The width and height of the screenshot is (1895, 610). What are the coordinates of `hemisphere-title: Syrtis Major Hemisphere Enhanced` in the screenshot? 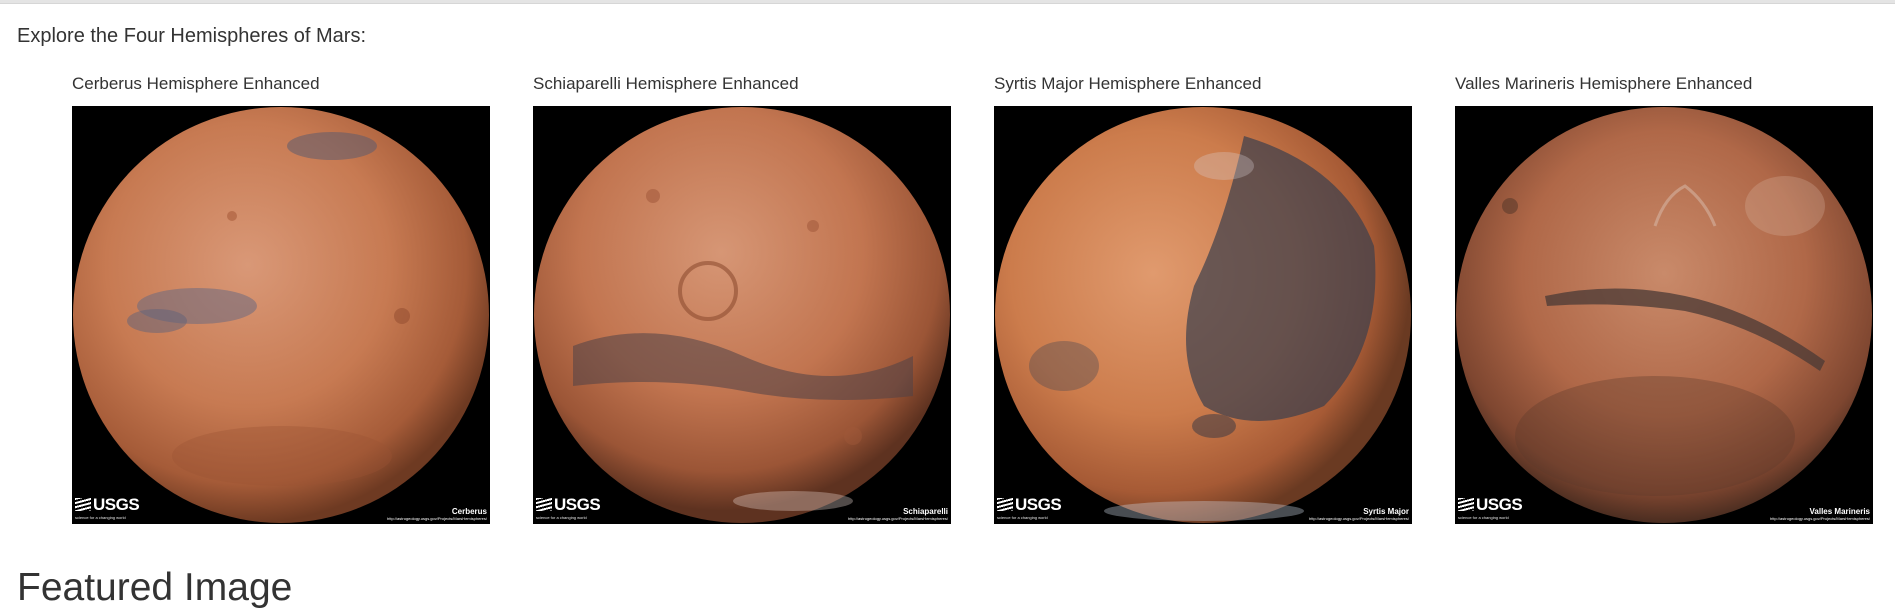 It's located at (1203, 84).